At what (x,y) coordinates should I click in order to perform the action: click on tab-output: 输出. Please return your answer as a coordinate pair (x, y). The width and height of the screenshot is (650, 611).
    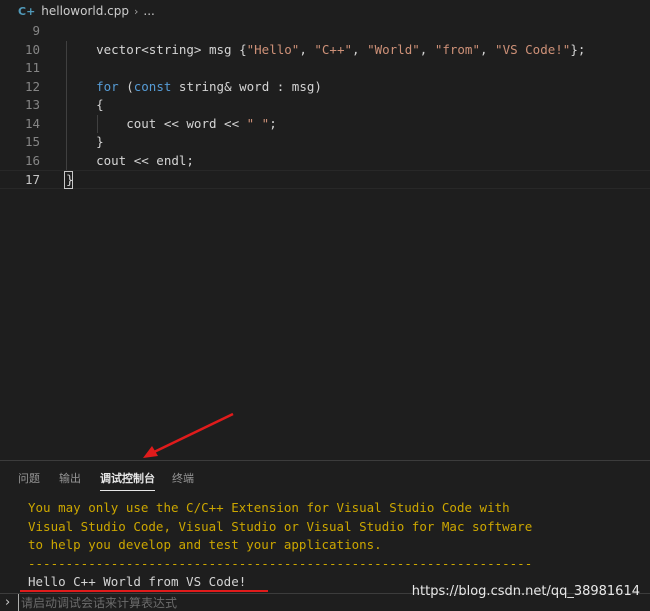
    Looking at the image, I should click on (70, 480).